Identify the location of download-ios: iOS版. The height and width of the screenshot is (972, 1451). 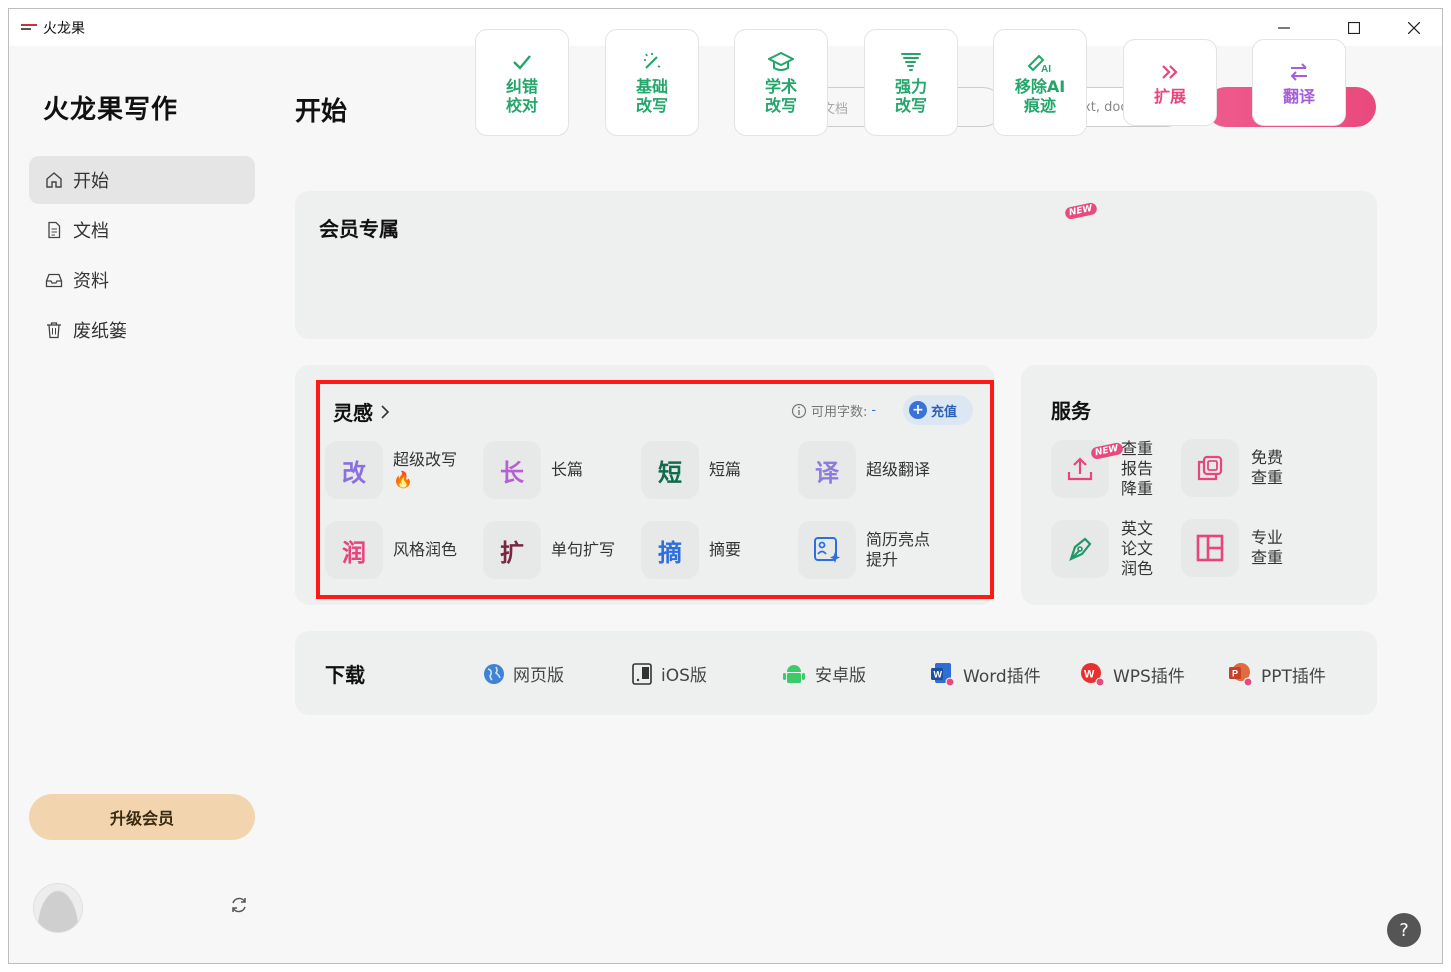
(669, 673).